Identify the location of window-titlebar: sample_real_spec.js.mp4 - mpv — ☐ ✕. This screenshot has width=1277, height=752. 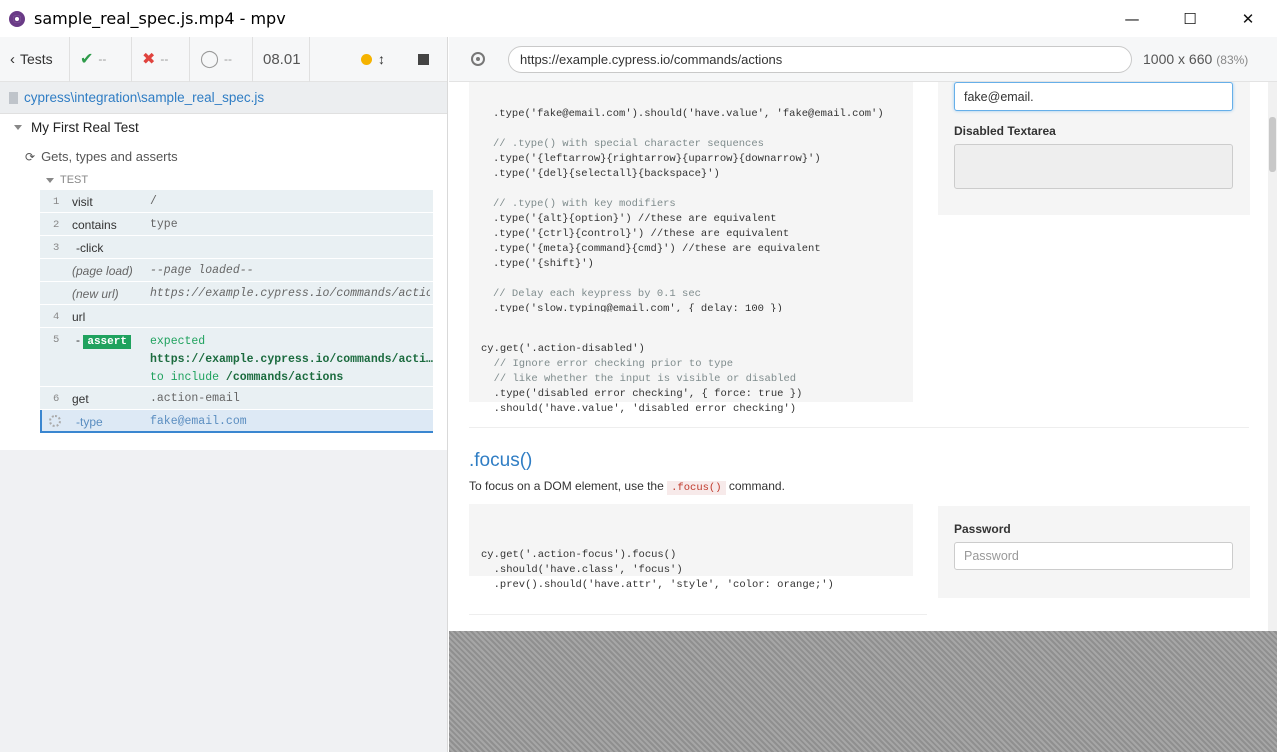
(638, 18).